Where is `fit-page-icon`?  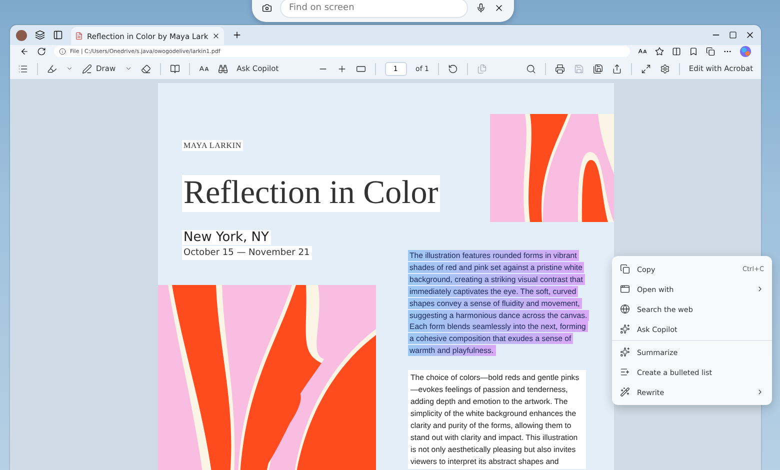 fit-page-icon is located at coordinates (361, 69).